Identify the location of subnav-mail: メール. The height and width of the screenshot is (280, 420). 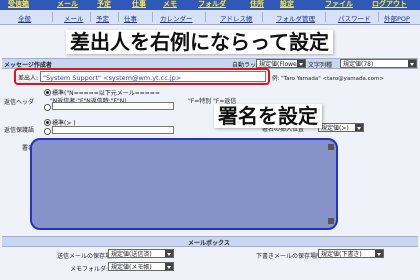
(74, 18).